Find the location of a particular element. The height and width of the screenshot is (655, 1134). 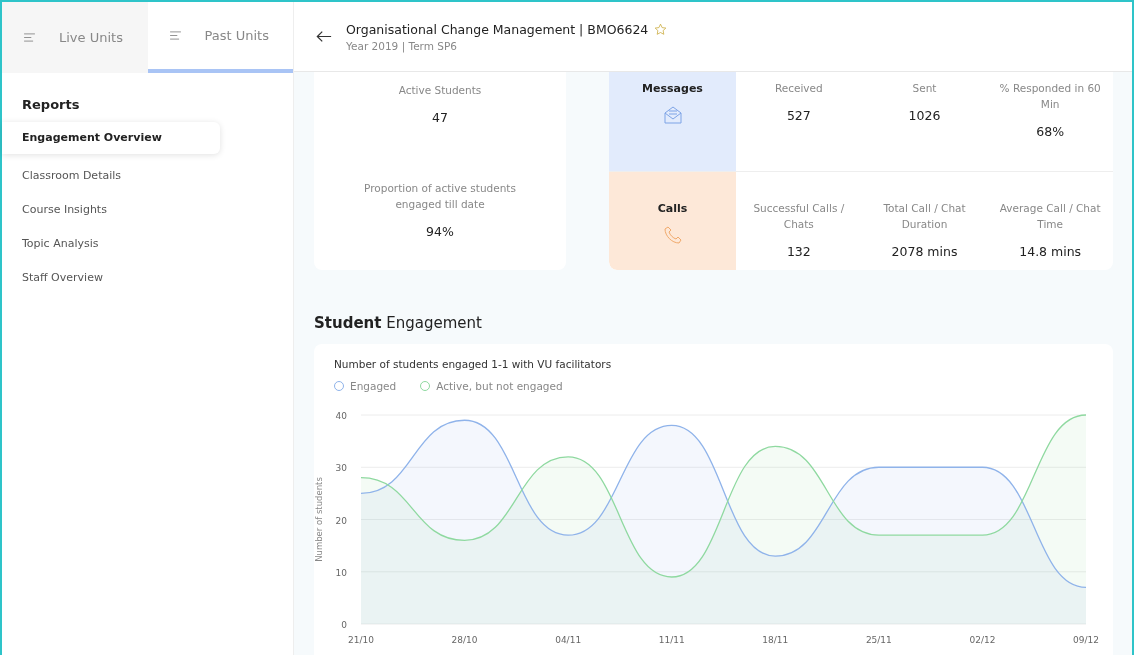

back-arrow-icon is located at coordinates (324, 36).